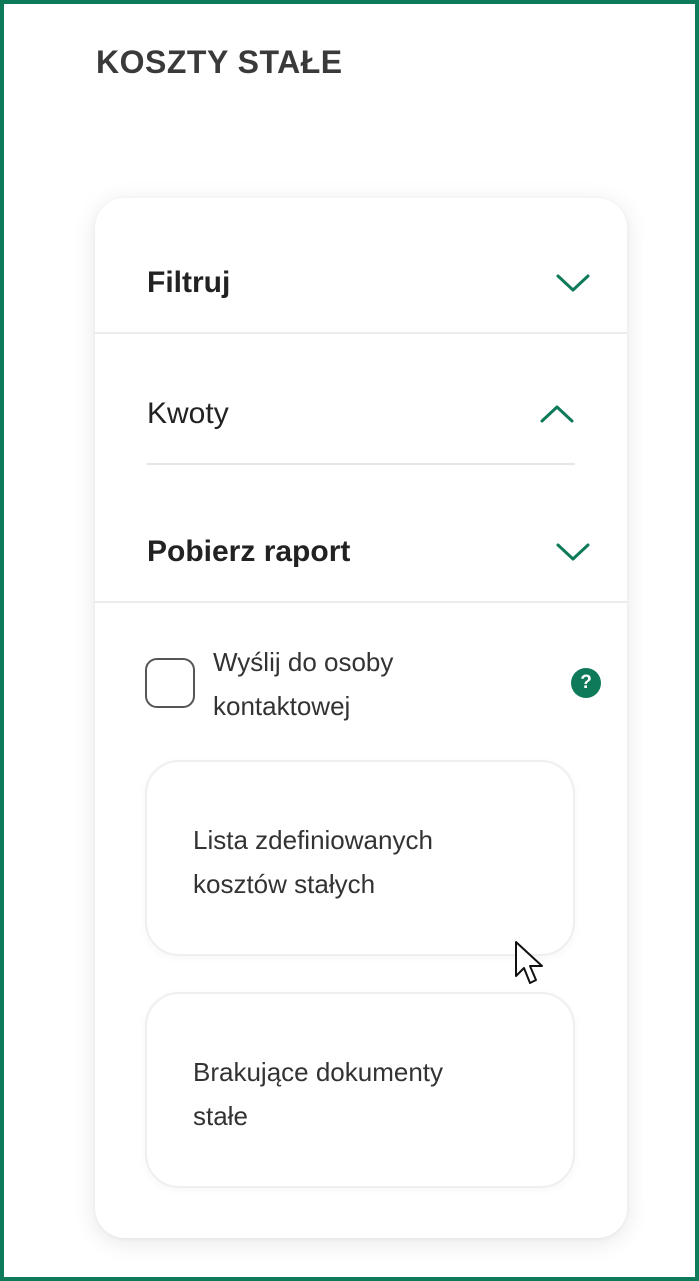  What do you see at coordinates (363, 684) in the screenshot?
I see `send-to-contact-label: Wyślij do osoby kontaktowej` at bounding box center [363, 684].